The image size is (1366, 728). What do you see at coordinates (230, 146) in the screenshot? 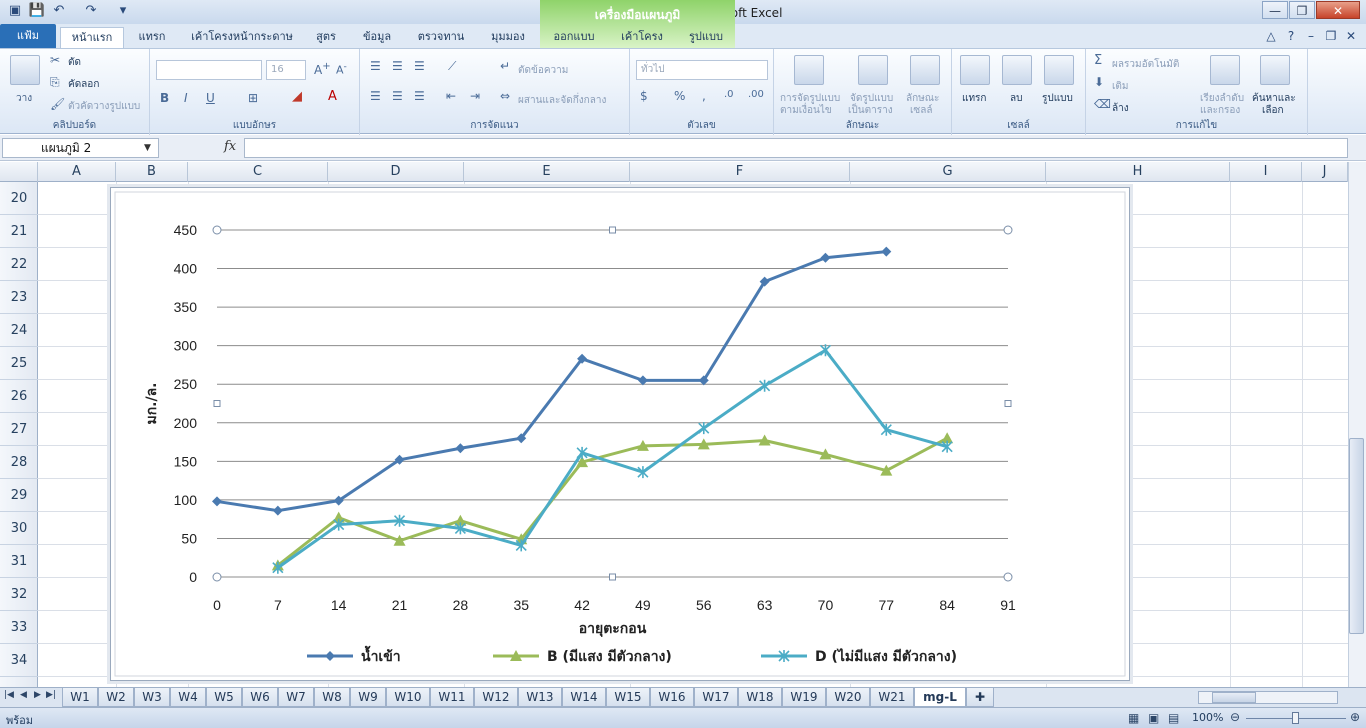
I see `insert-function-icon: fx` at bounding box center [230, 146].